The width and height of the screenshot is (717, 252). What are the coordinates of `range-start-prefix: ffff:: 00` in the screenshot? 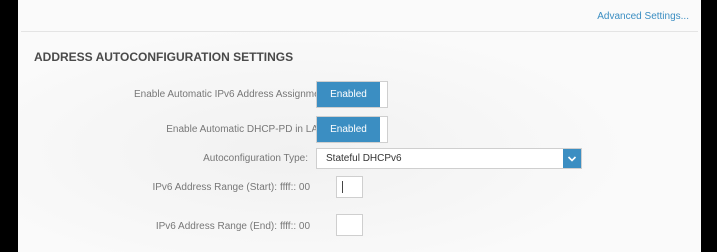 It's located at (295, 187).